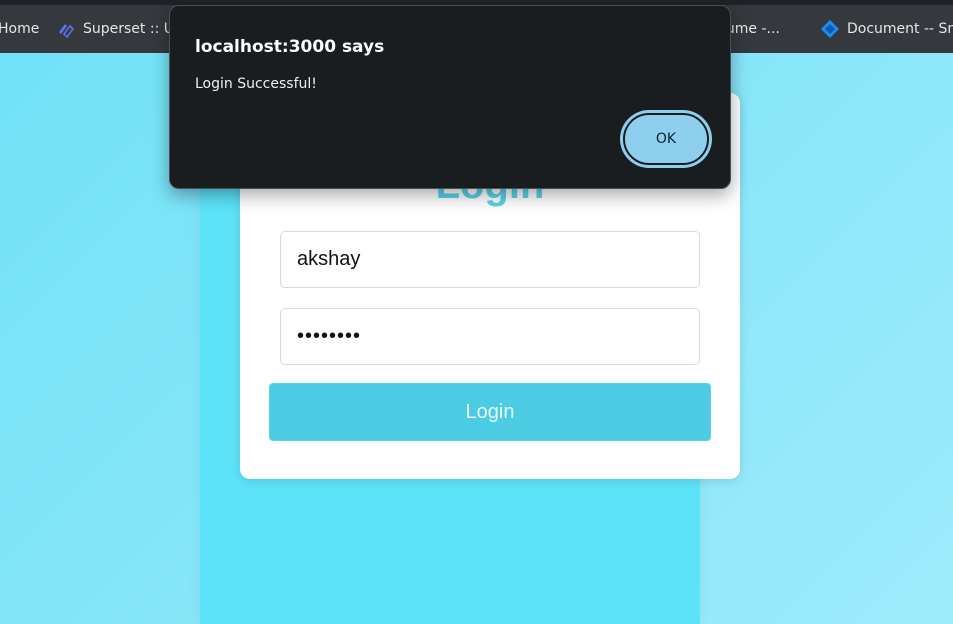 Image resolution: width=953 pixels, height=624 pixels. I want to click on bookmark-label: Superset :: Ur, so click(131, 29).